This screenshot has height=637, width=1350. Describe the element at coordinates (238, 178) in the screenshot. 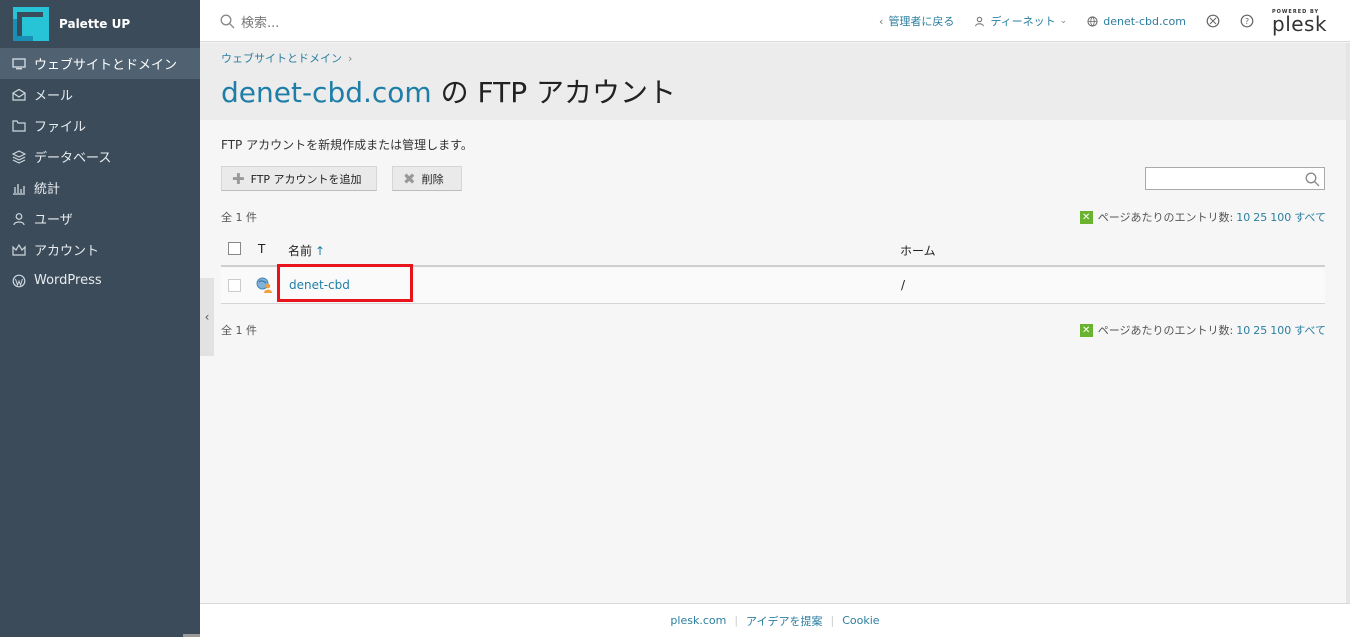

I see `plus-icon: ✚` at that location.